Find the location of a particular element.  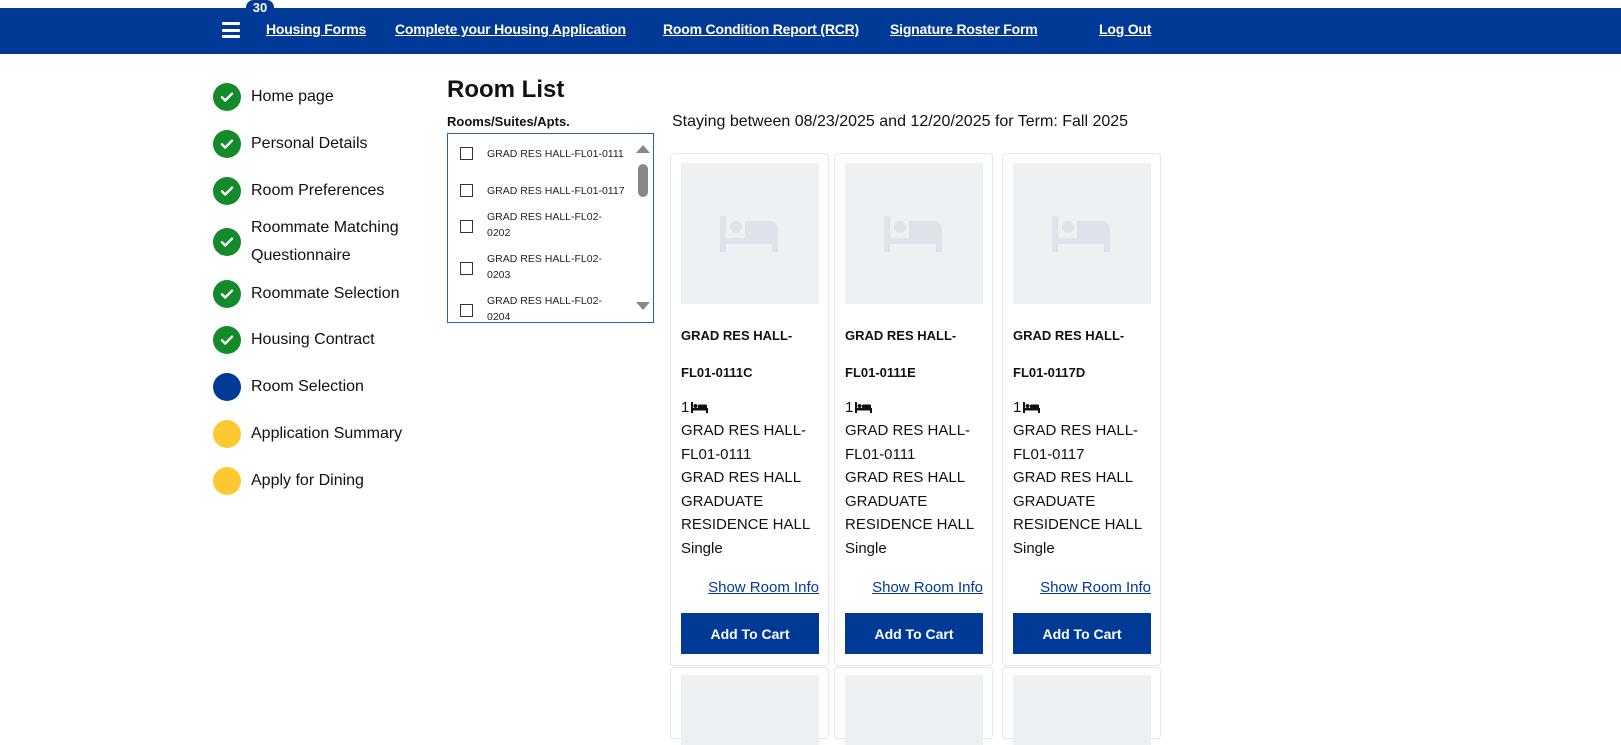

step-label: Home page is located at coordinates (292, 96).